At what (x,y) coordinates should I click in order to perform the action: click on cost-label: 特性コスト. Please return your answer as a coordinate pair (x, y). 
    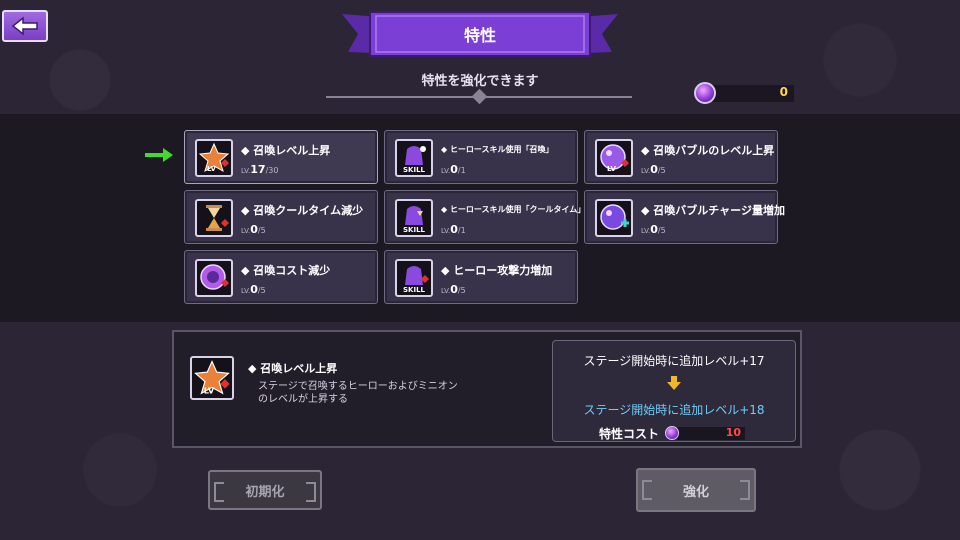
    Looking at the image, I should click on (629, 434).